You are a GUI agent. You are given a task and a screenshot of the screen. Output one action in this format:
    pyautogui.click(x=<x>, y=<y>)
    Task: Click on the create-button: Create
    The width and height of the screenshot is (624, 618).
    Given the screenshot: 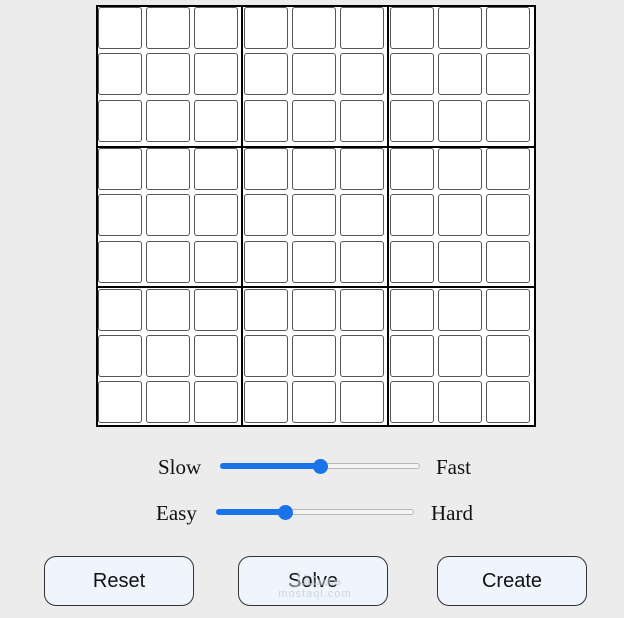 What is the action you would take?
    pyautogui.click(x=512, y=581)
    